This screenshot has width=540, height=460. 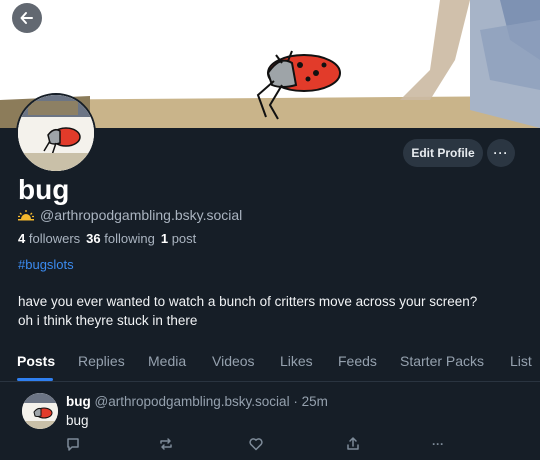 I want to click on tab-likes: Likes, so click(x=296, y=361).